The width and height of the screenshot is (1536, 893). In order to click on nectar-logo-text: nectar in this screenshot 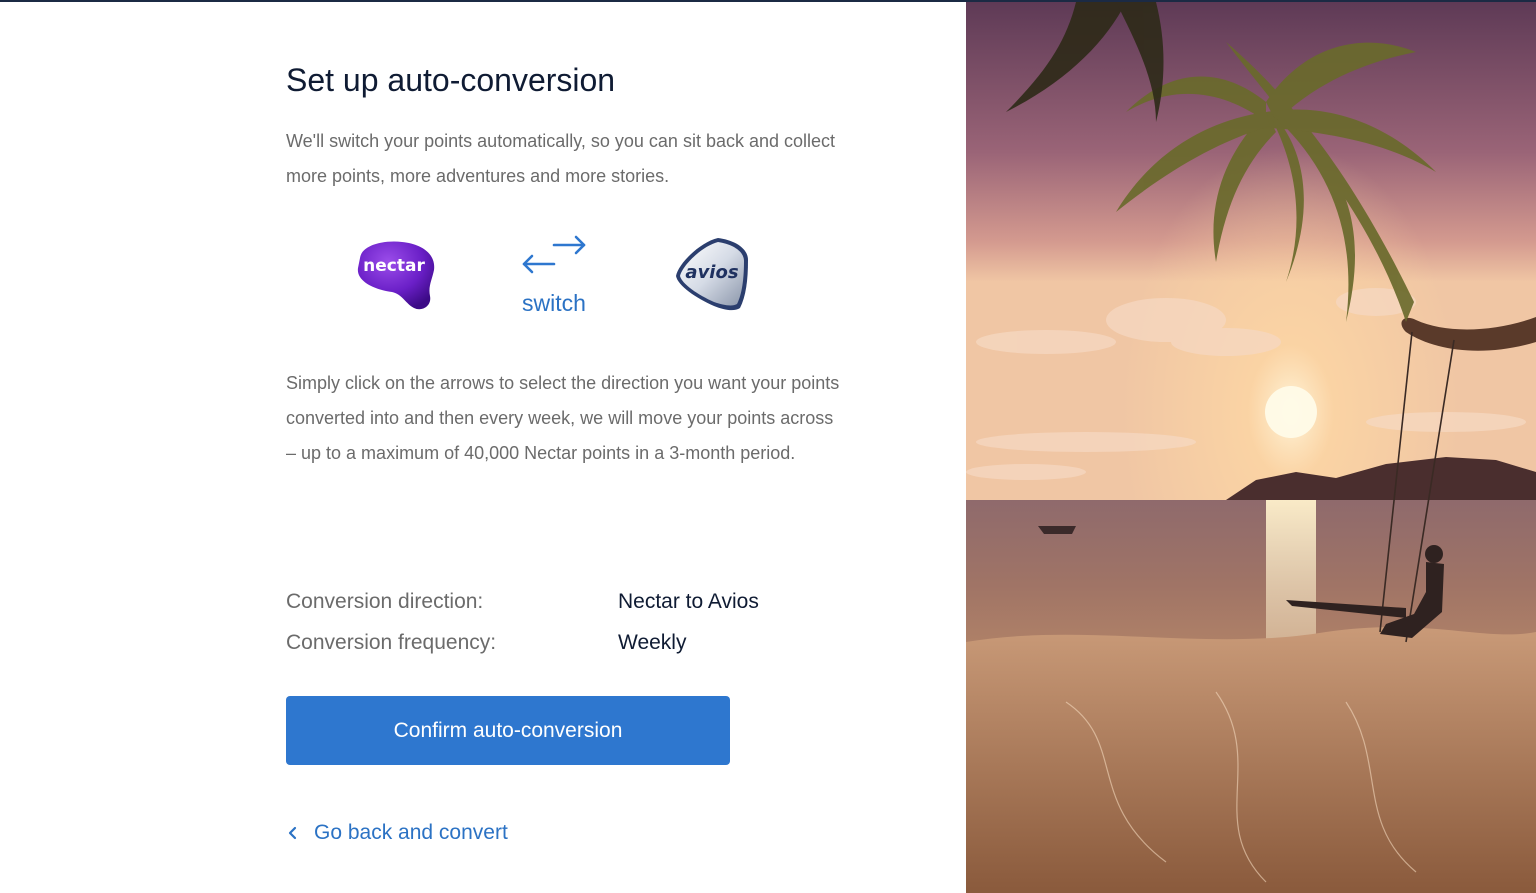, I will do `click(394, 266)`.